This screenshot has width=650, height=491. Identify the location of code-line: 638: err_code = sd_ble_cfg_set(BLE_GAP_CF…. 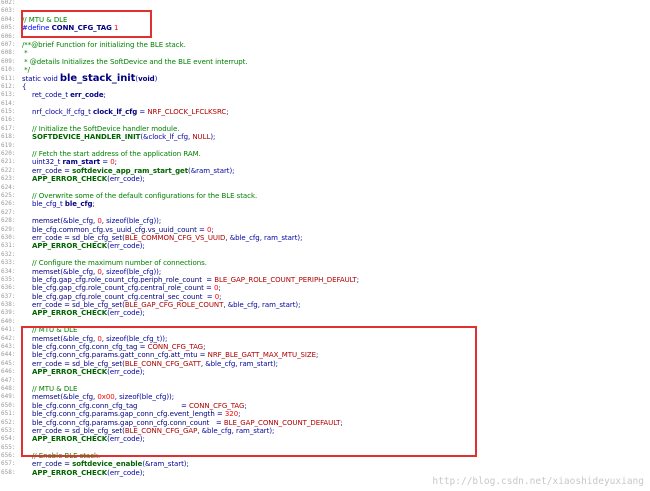
(325, 305).